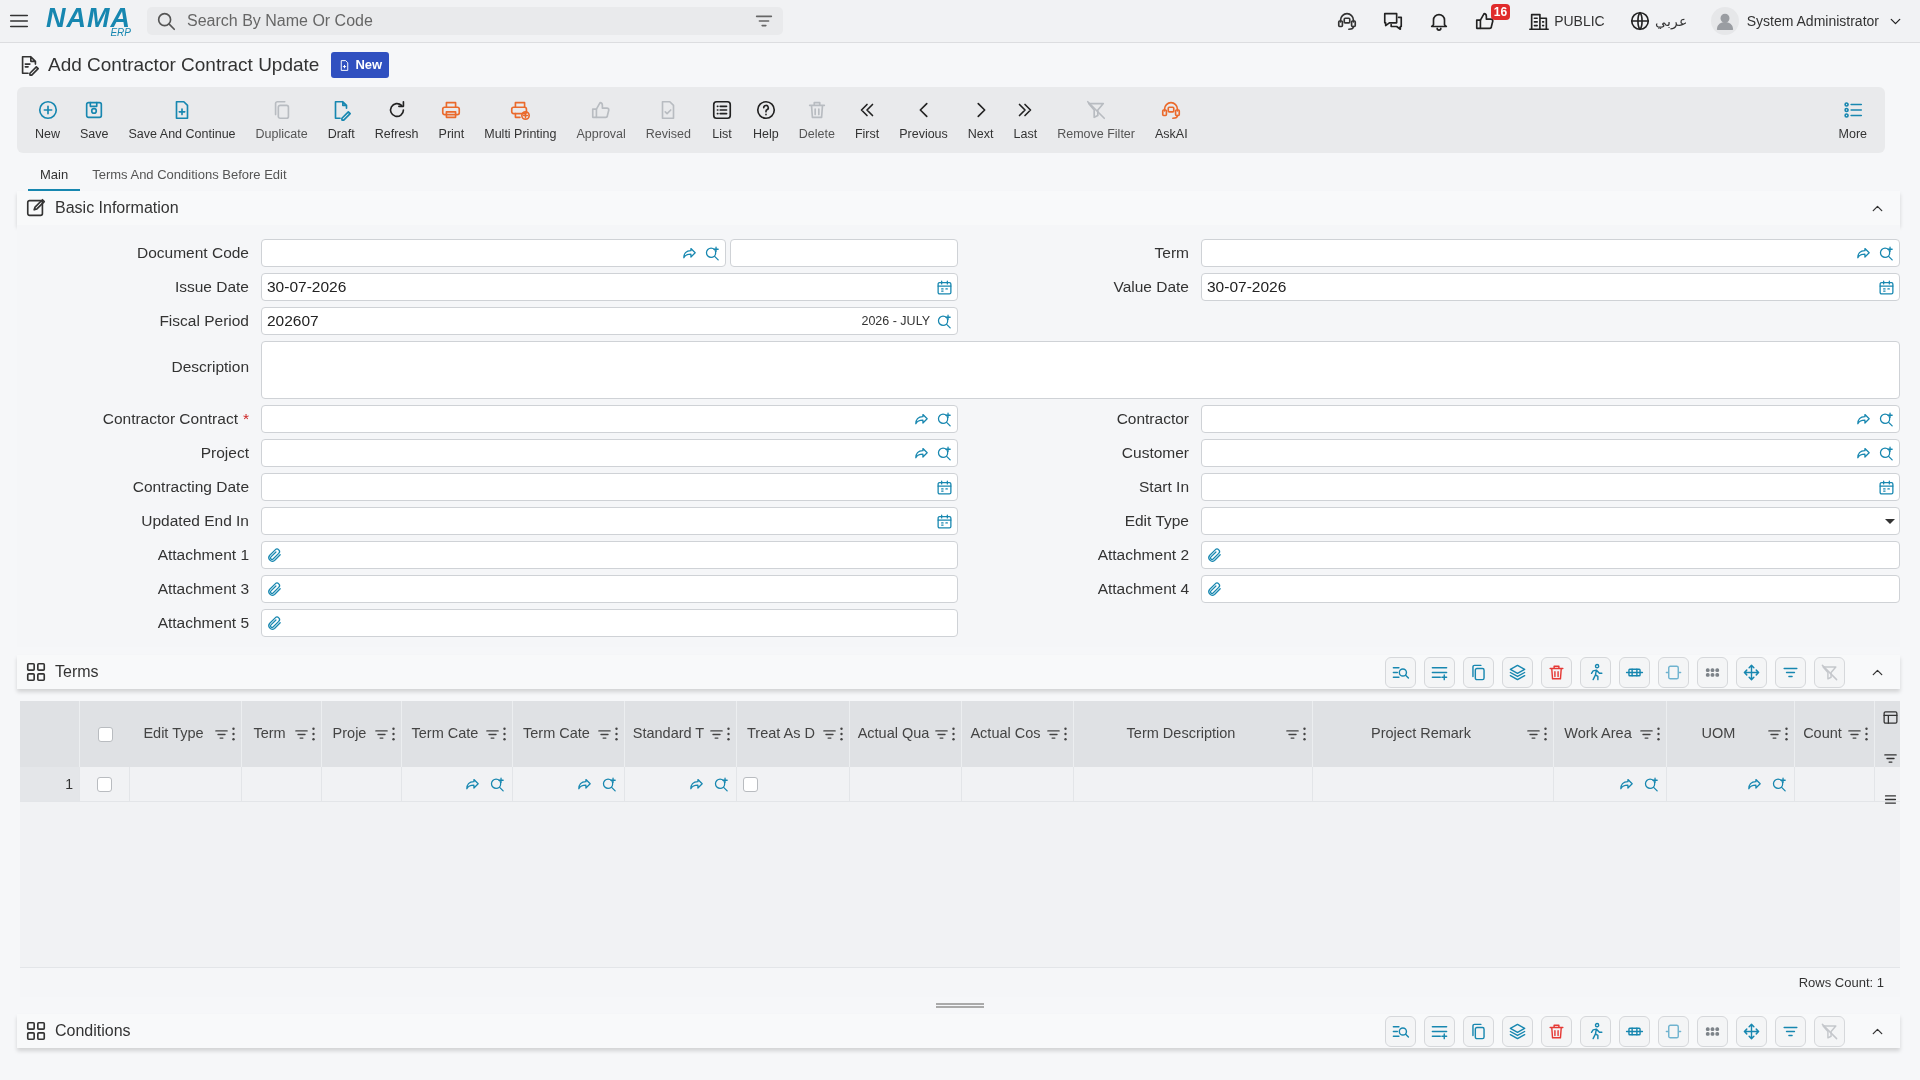 The width and height of the screenshot is (1920, 1080). Describe the element at coordinates (722, 120) in the screenshot. I see `toolbar-button: List` at that location.